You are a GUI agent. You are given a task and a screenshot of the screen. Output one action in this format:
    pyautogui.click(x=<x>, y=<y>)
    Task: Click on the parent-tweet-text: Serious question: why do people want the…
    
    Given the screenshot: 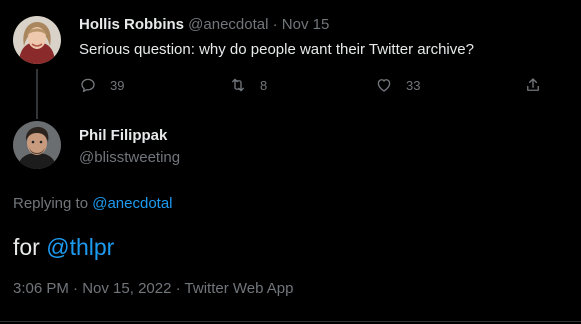 What is the action you would take?
    pyautogui.click(x=276, y=49)
    